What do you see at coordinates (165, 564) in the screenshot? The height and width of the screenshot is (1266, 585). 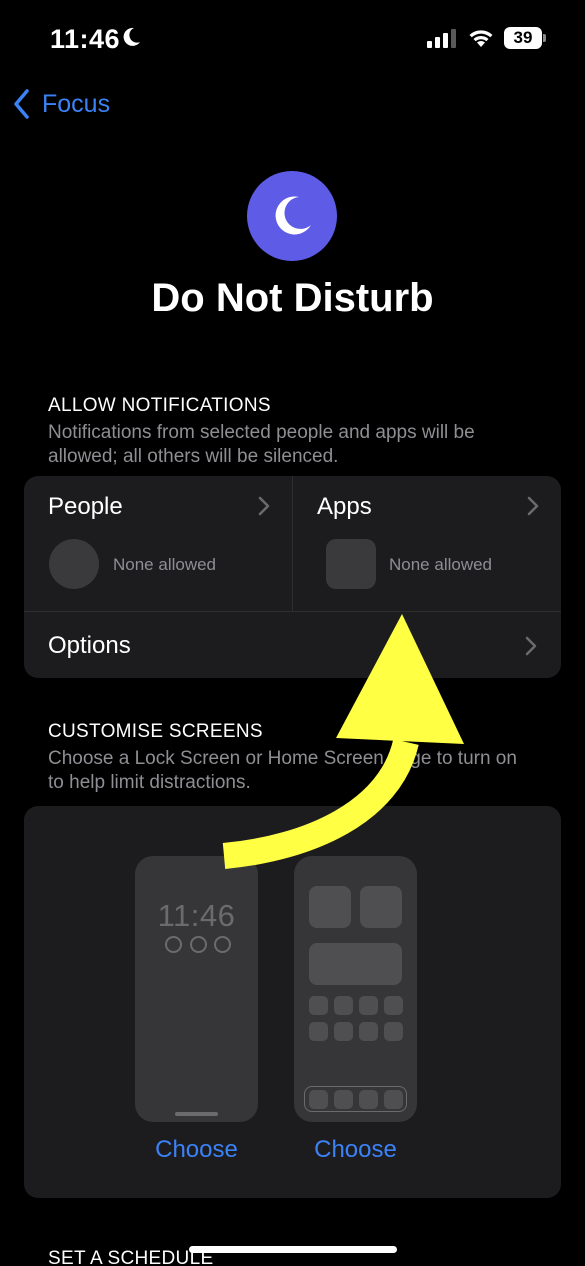 I see `people-value: None allowed` at bounding box center [165, 564].